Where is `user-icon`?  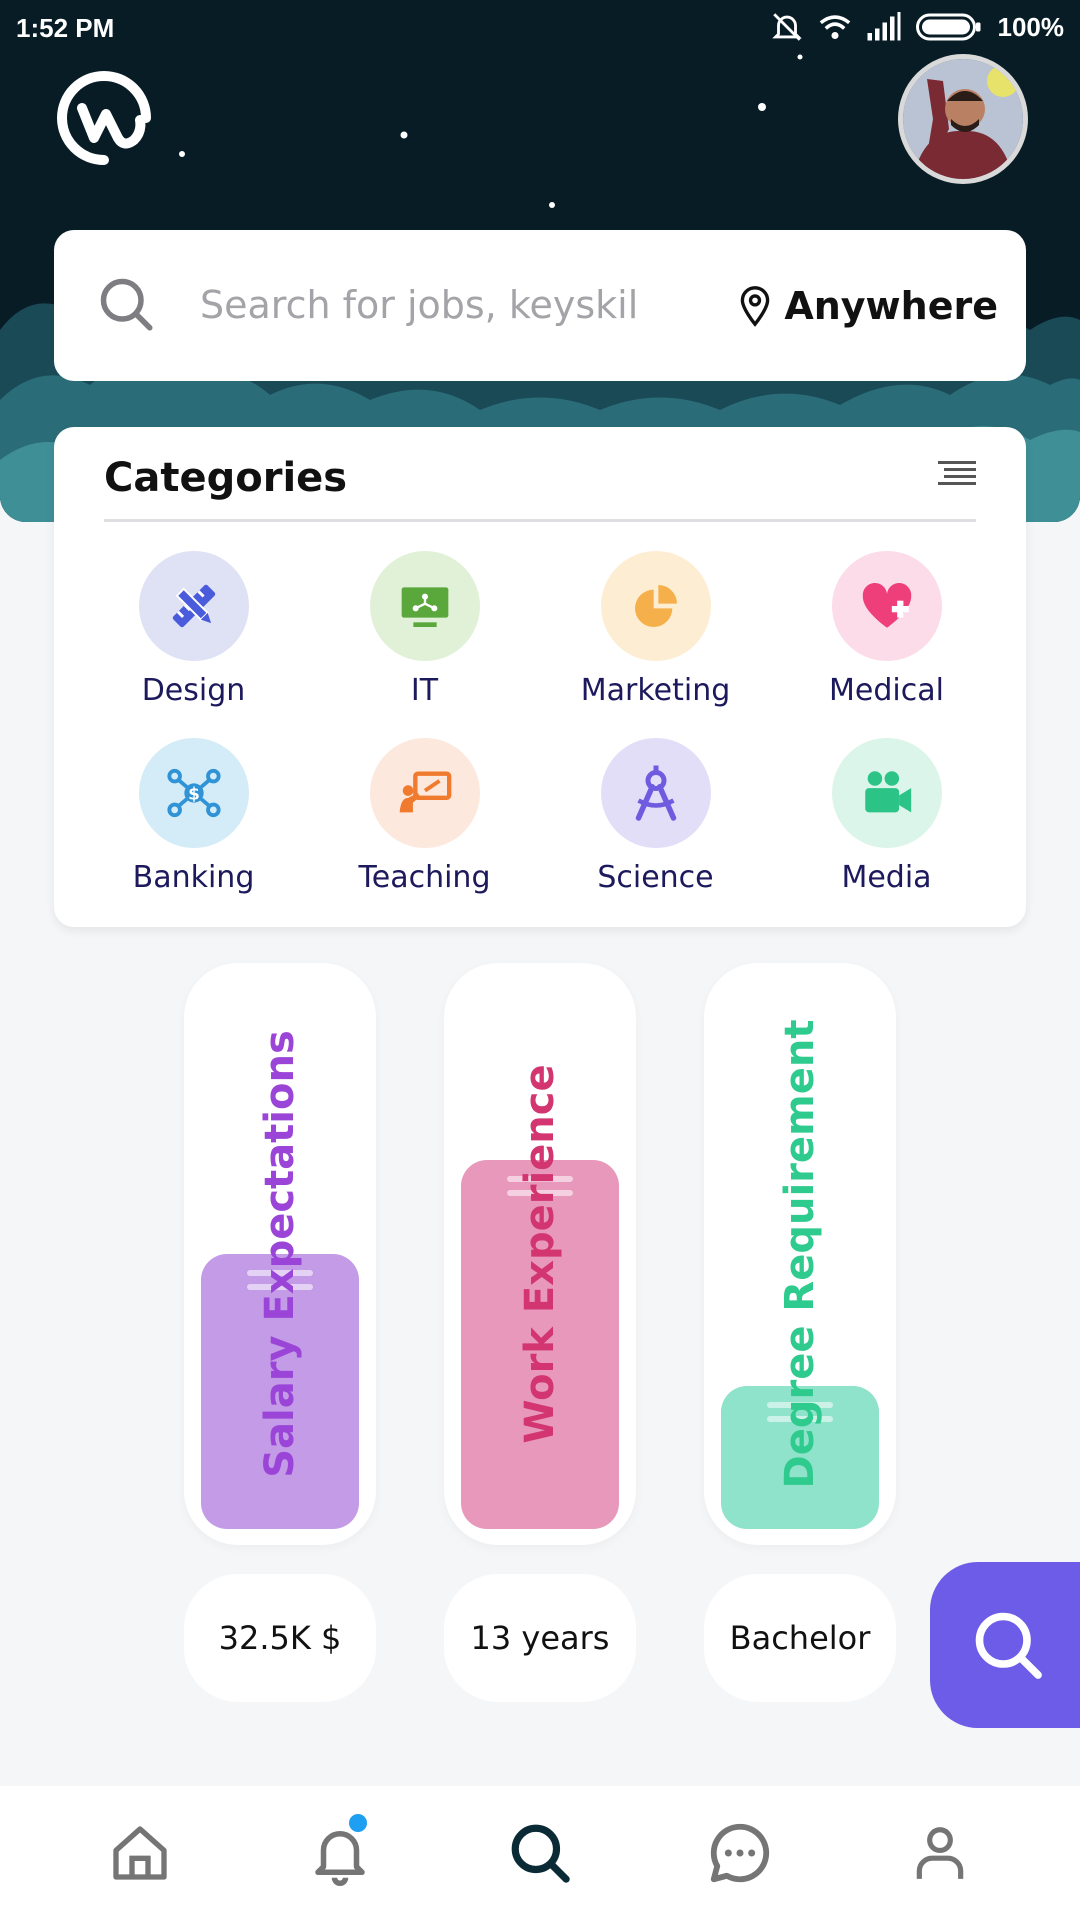
user-icon is located at coordinates (940, 1853).